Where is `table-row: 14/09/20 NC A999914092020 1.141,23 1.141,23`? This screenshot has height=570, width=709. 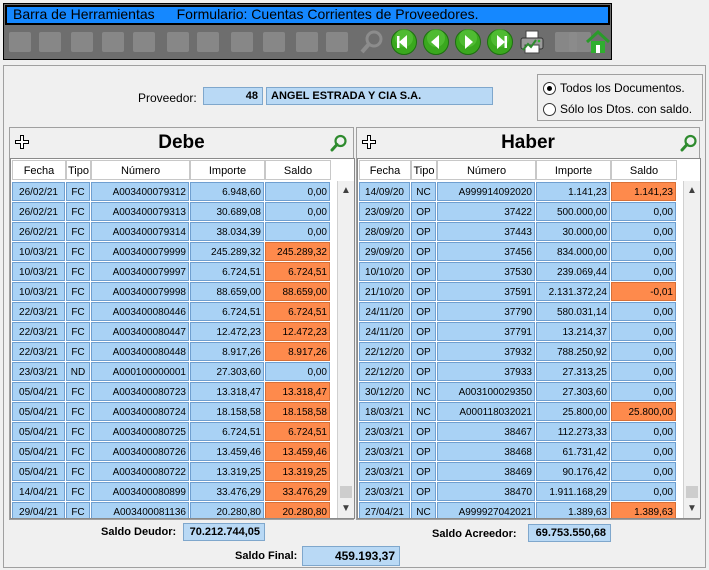 table-row: 14/09/20 NC A999914092020 1.141,23 1.141,23 is located at coordinates (518, 192).